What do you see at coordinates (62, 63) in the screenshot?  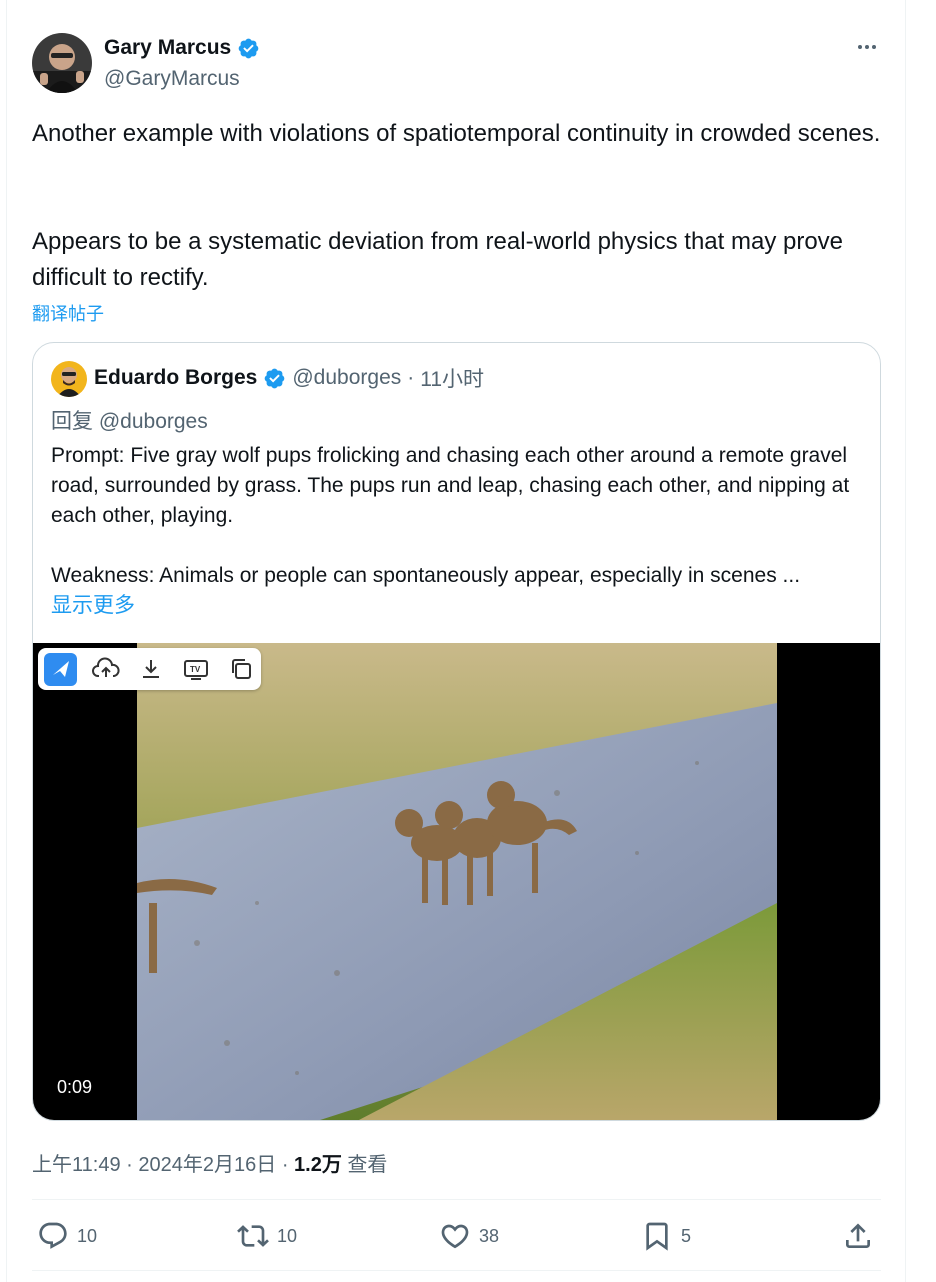 I see `author-avatar` at bounding box center [62, 63].